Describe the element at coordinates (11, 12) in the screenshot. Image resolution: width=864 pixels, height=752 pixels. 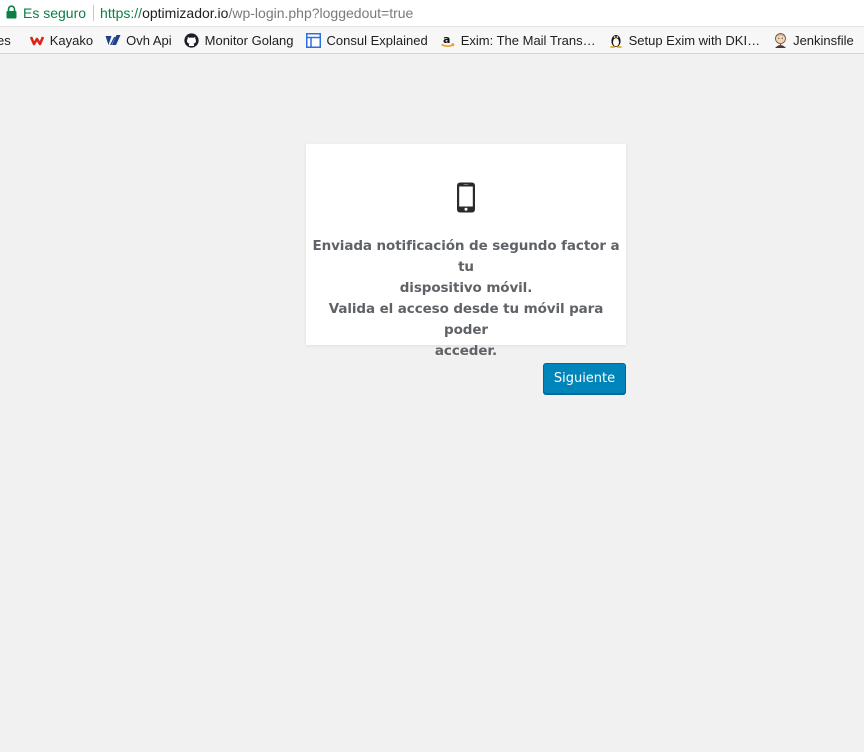
I see `lock-icon` at that location.